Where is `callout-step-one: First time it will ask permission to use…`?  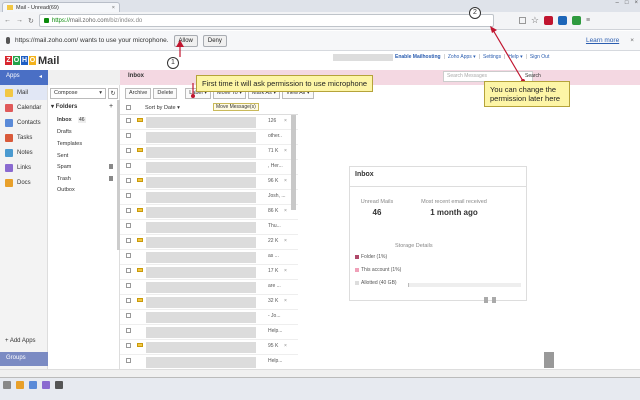
callout-step-one: First time it will ask permission to use… is located at coordinates (285, 83).